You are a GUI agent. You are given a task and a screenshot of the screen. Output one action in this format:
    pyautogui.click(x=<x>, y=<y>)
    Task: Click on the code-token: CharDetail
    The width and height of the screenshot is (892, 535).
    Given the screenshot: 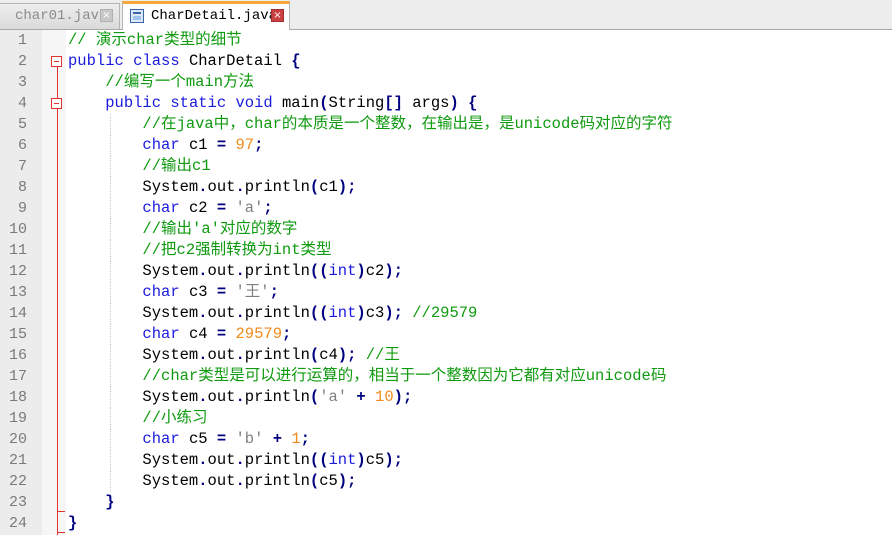 What is the action you would take?
    pyautogui.click(x=235, y=61)
    